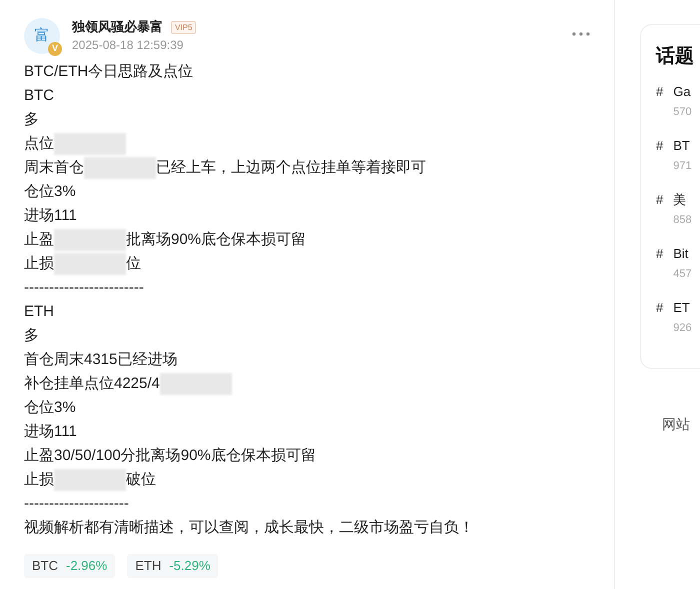 The image size is (700, 589). What do you see at coordinates (39, 144) in the screenshot?
I see `post-text: 点位` at bounding box center [39, 144].